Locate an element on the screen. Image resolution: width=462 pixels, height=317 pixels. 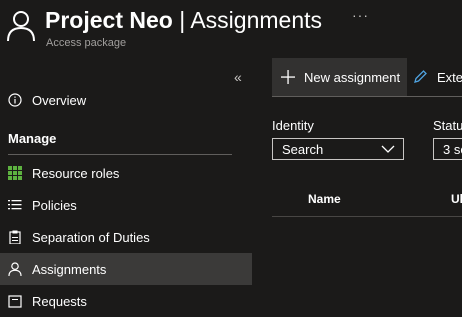
page-title: Project Neo | Assignments is located at coordinates (183, 20).